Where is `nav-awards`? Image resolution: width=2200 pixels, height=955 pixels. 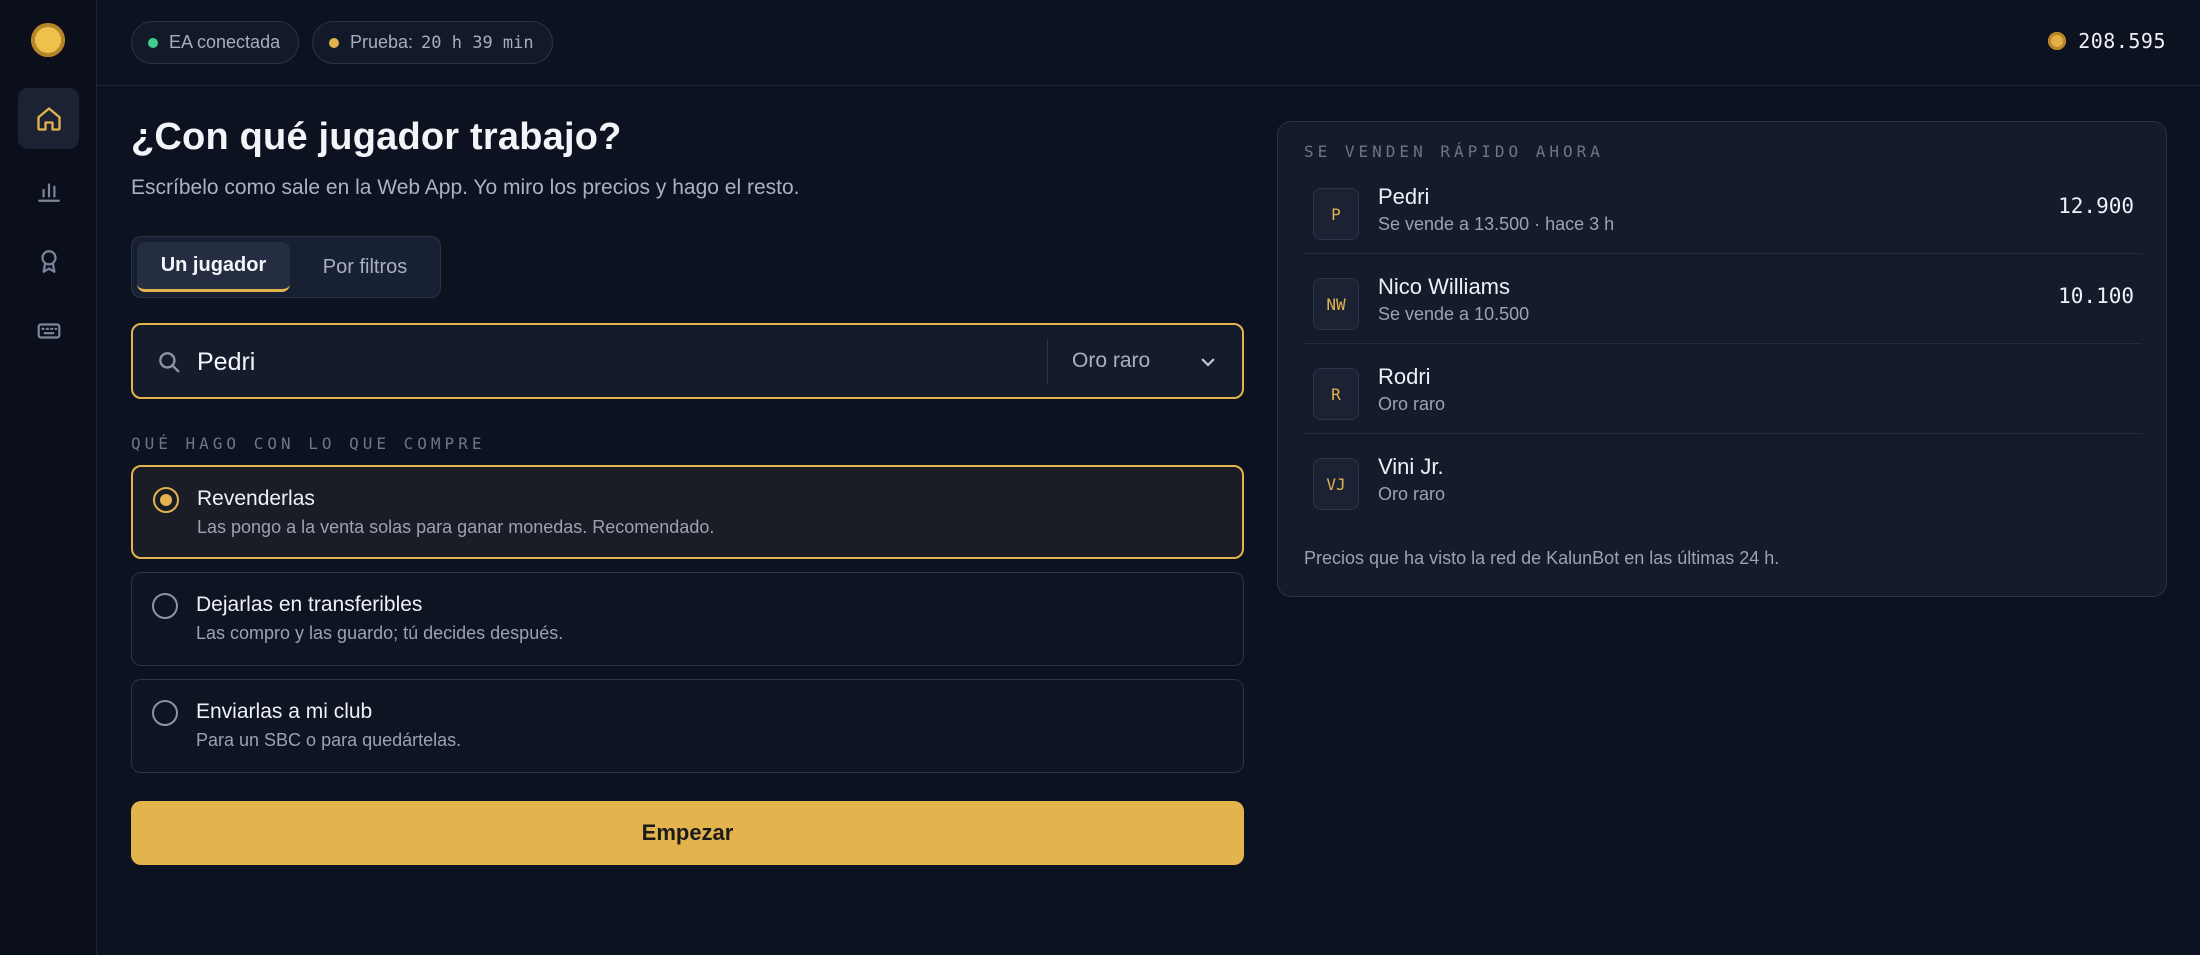
nav-awards is located at coordinates (48, 260).